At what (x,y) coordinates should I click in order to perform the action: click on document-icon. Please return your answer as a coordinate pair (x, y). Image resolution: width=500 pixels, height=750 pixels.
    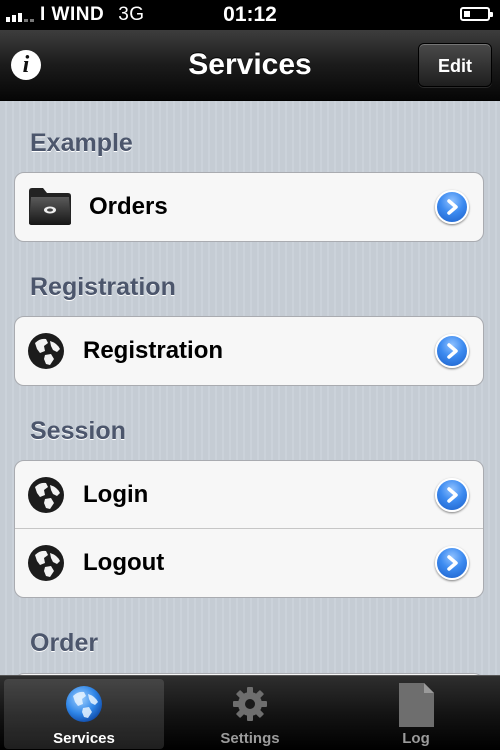
    Looking at the image, I should click on (416, 707).